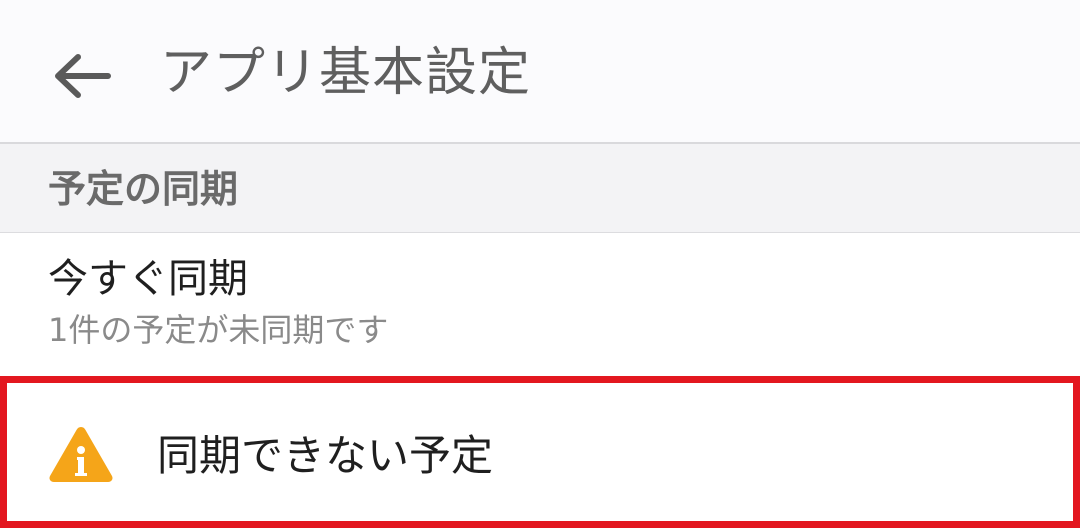  What do you see at coordinates (218, 330) in the screenshot?
I see `sync-now-subtitle: 1件の予定が未同期です` at bounding box center [218, 330].